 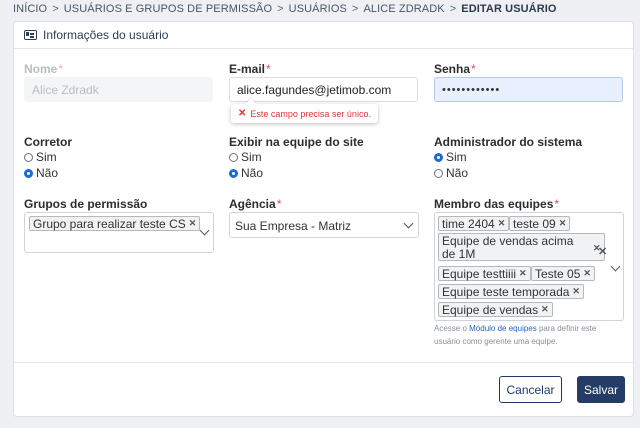 I want to click on email-field: alice.fagundes@jetimob.com, so click(x=323, y=89).